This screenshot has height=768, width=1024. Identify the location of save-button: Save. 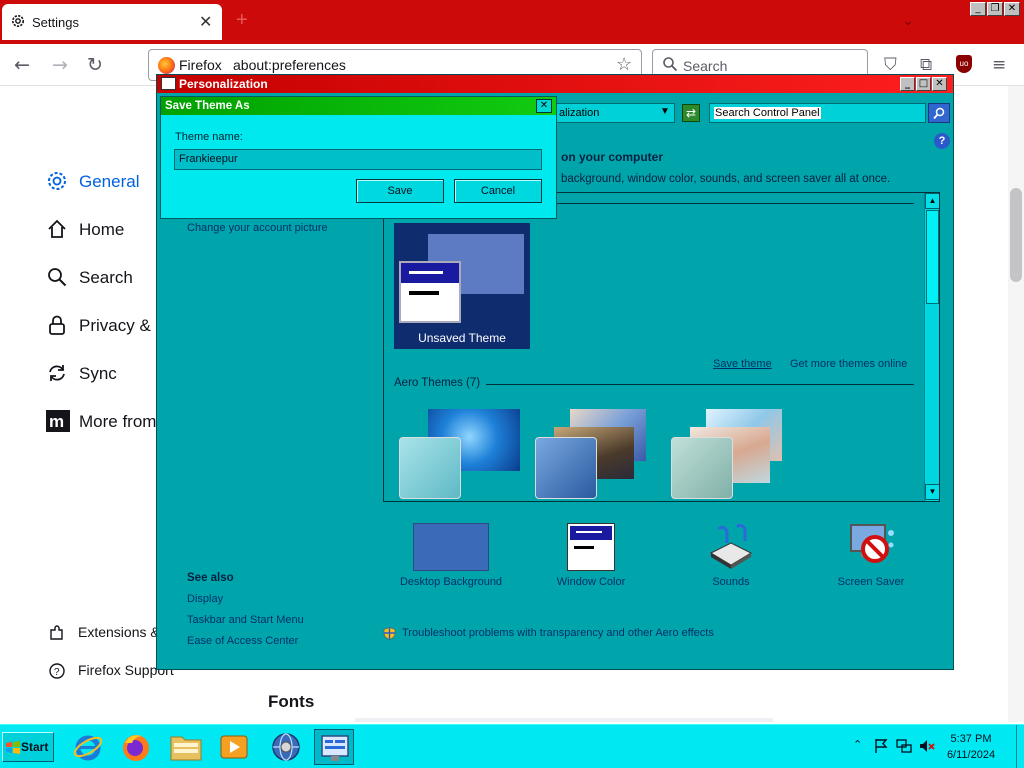
(400, 191).